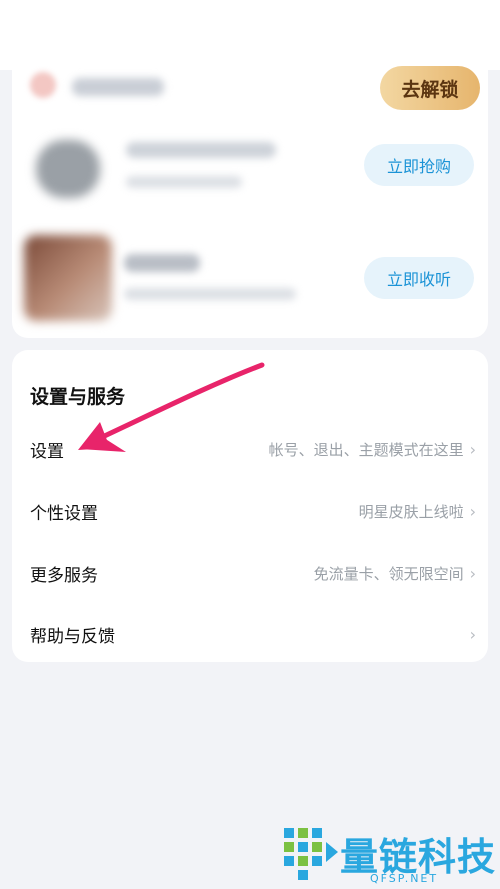 The image size is (500, 889). What do you see at coordinates (388, 573) in the screenshot?
I see `setting-hint: 免流量卡、领无限空间` at bounding box center [388, 573].